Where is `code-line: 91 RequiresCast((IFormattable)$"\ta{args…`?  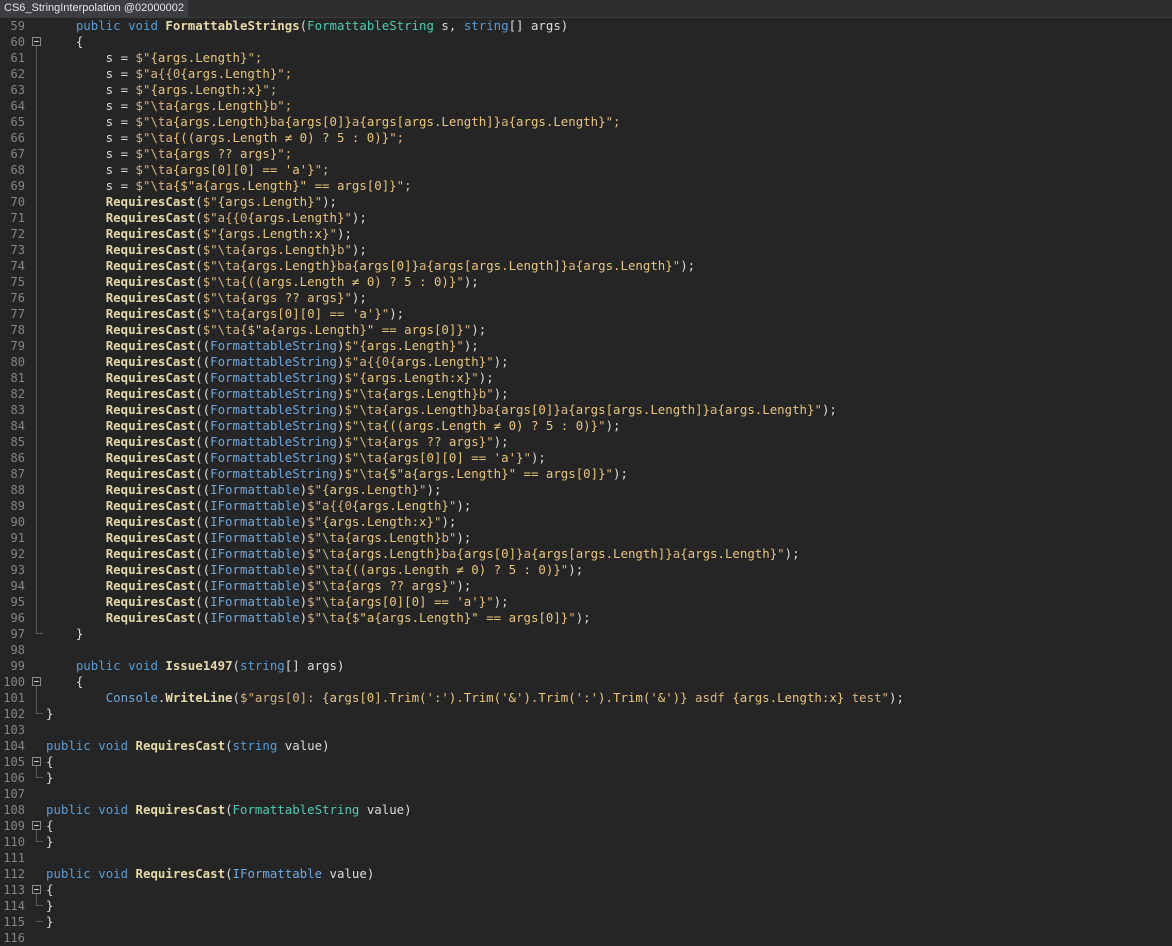 code-line: 91 RequiresCast((IFormattable)$"\ta{args… is located at coordinates (586, 538).